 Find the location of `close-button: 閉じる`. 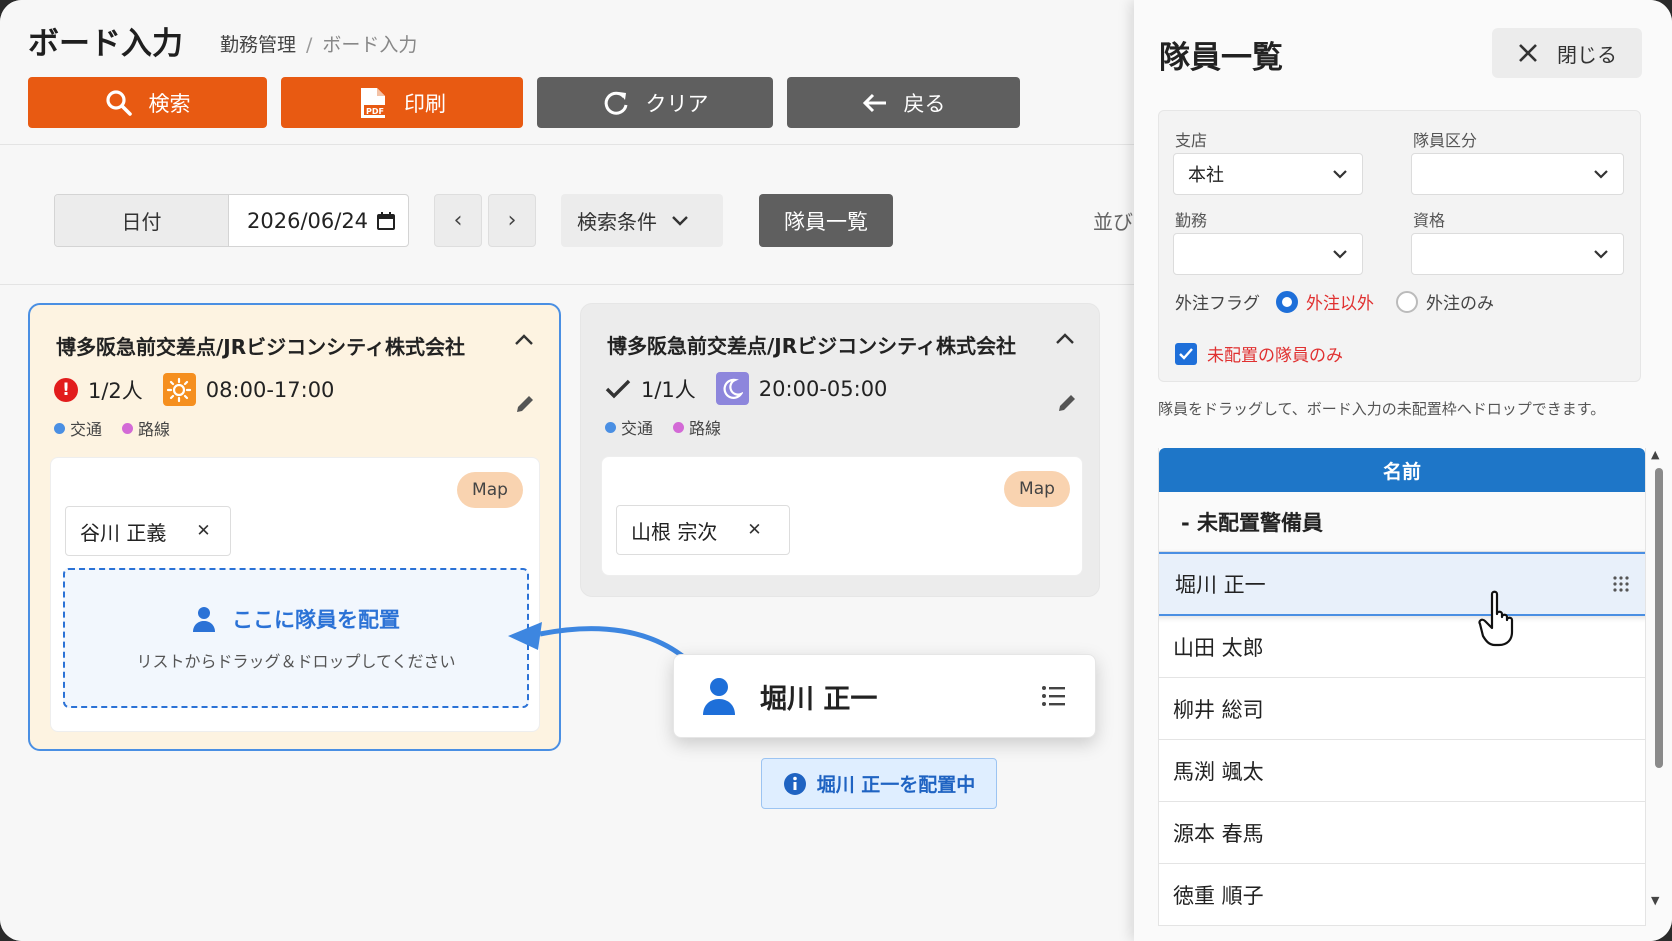

close-button: 閉じる is located at coordinates (1567, 53).